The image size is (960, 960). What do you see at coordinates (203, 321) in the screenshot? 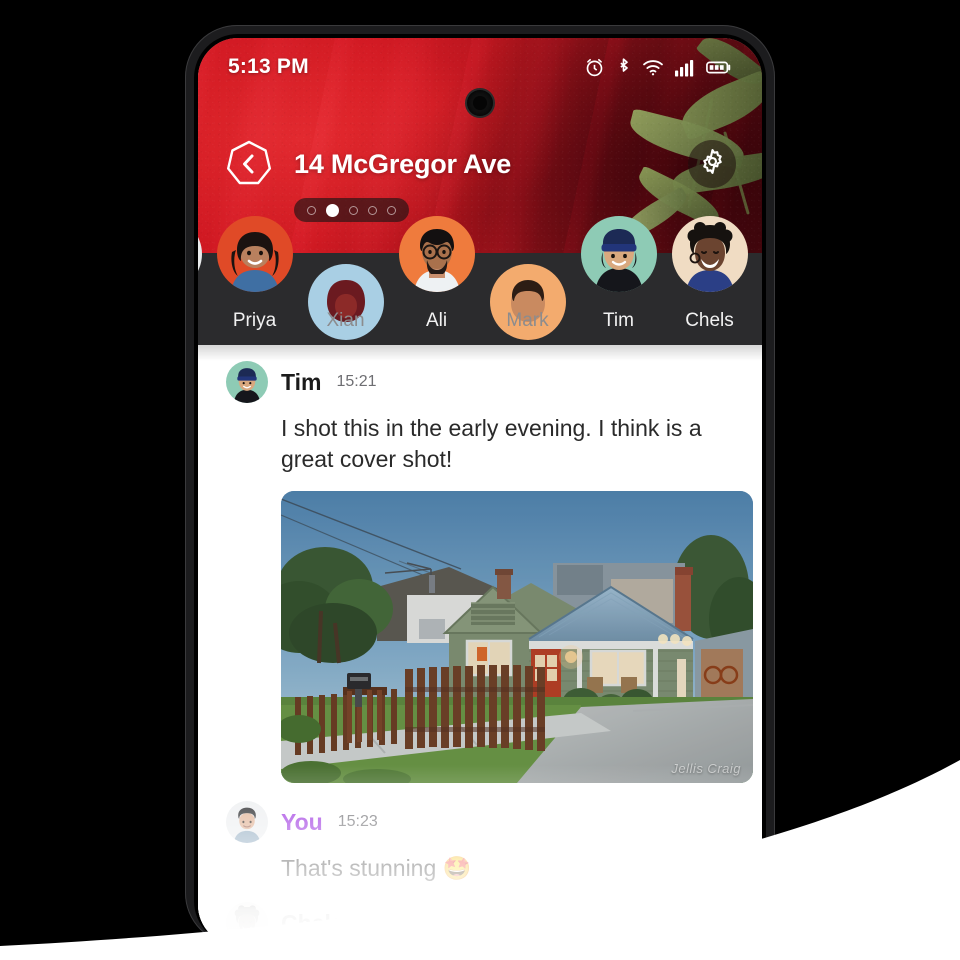
I see `member-name: You` at bounding box center [203, 321].